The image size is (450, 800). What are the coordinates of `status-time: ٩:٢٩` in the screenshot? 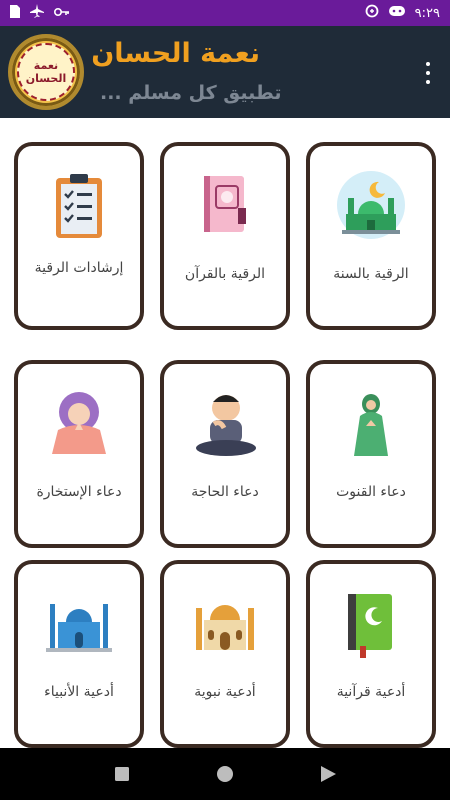 It's located at (427, 13).